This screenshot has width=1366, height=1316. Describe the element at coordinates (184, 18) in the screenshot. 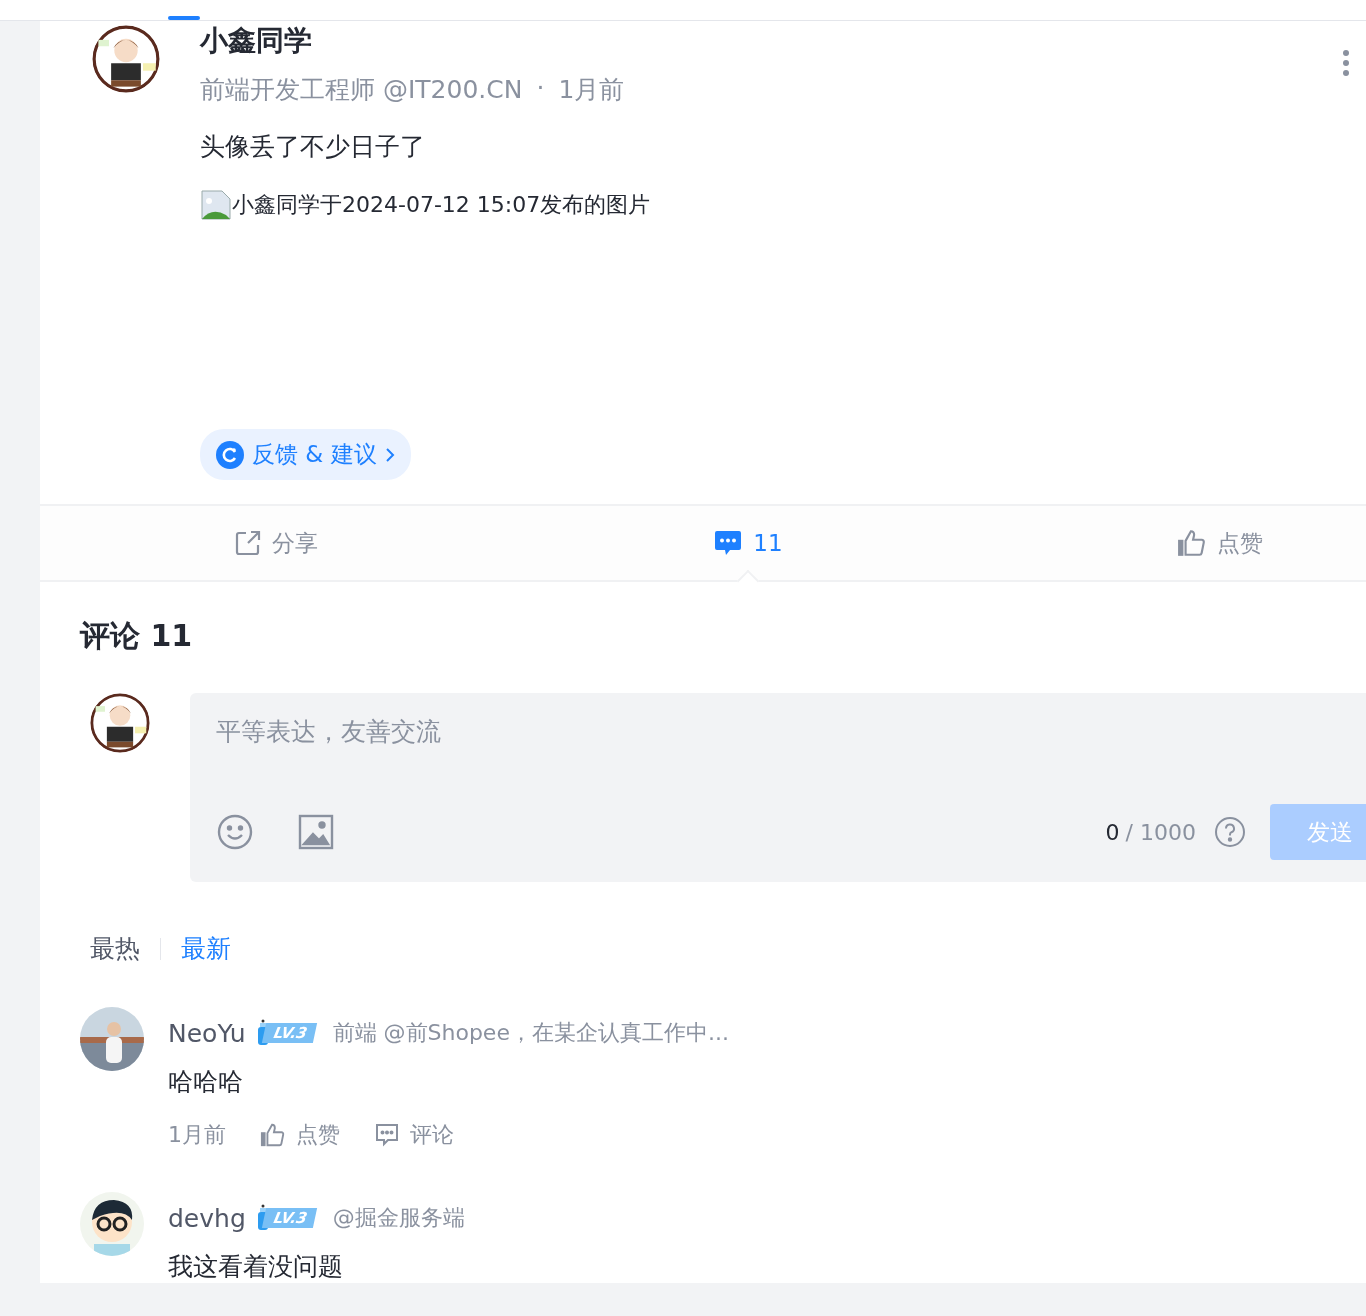

I see `tab-indicator` at that location.